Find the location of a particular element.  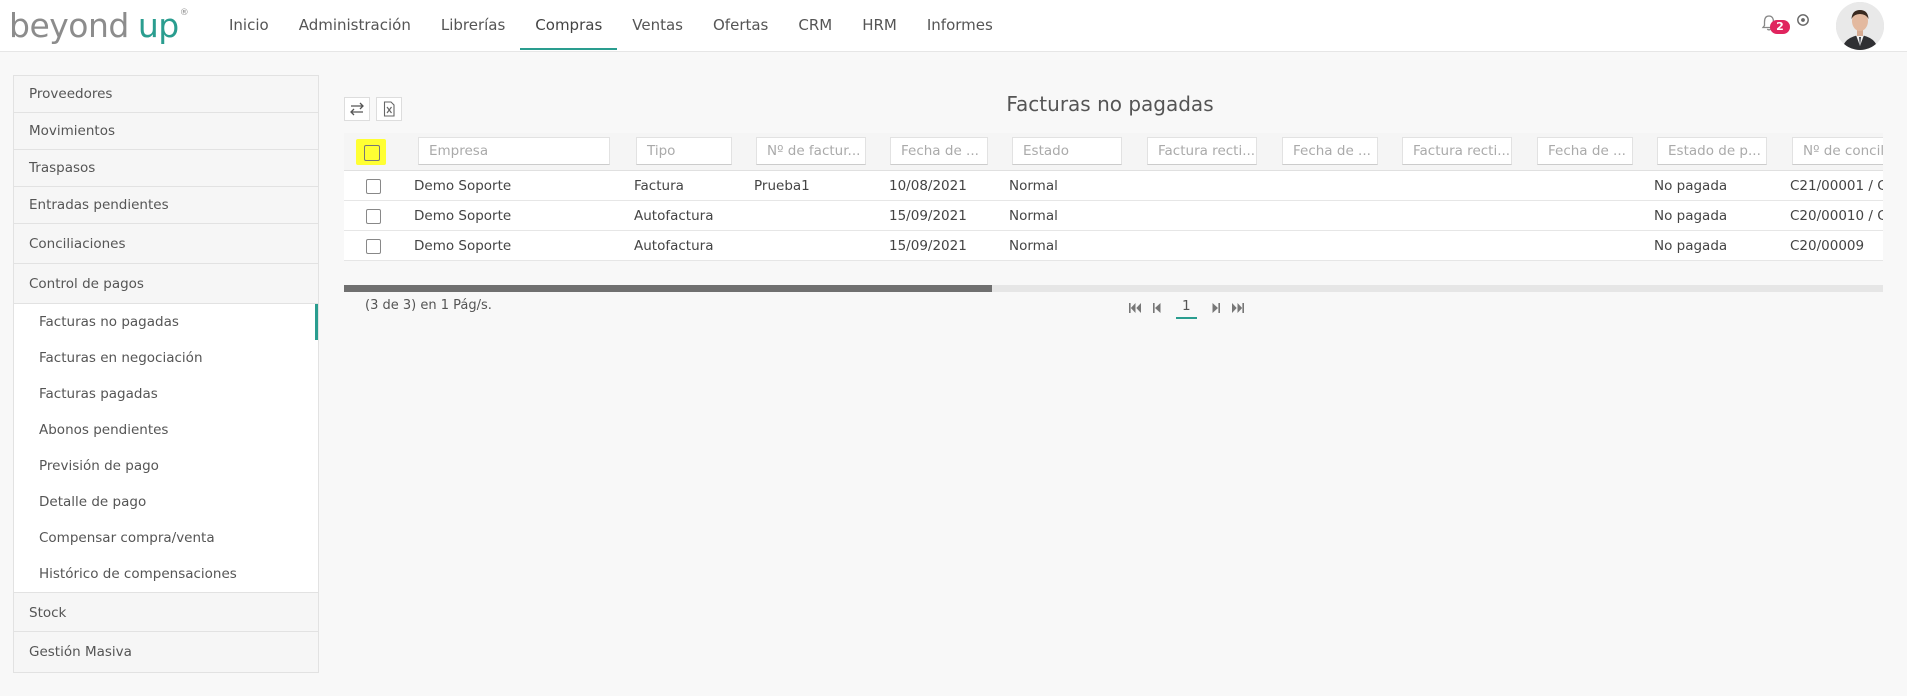

logo: beyond up ® is located at coordinates (99, 26).